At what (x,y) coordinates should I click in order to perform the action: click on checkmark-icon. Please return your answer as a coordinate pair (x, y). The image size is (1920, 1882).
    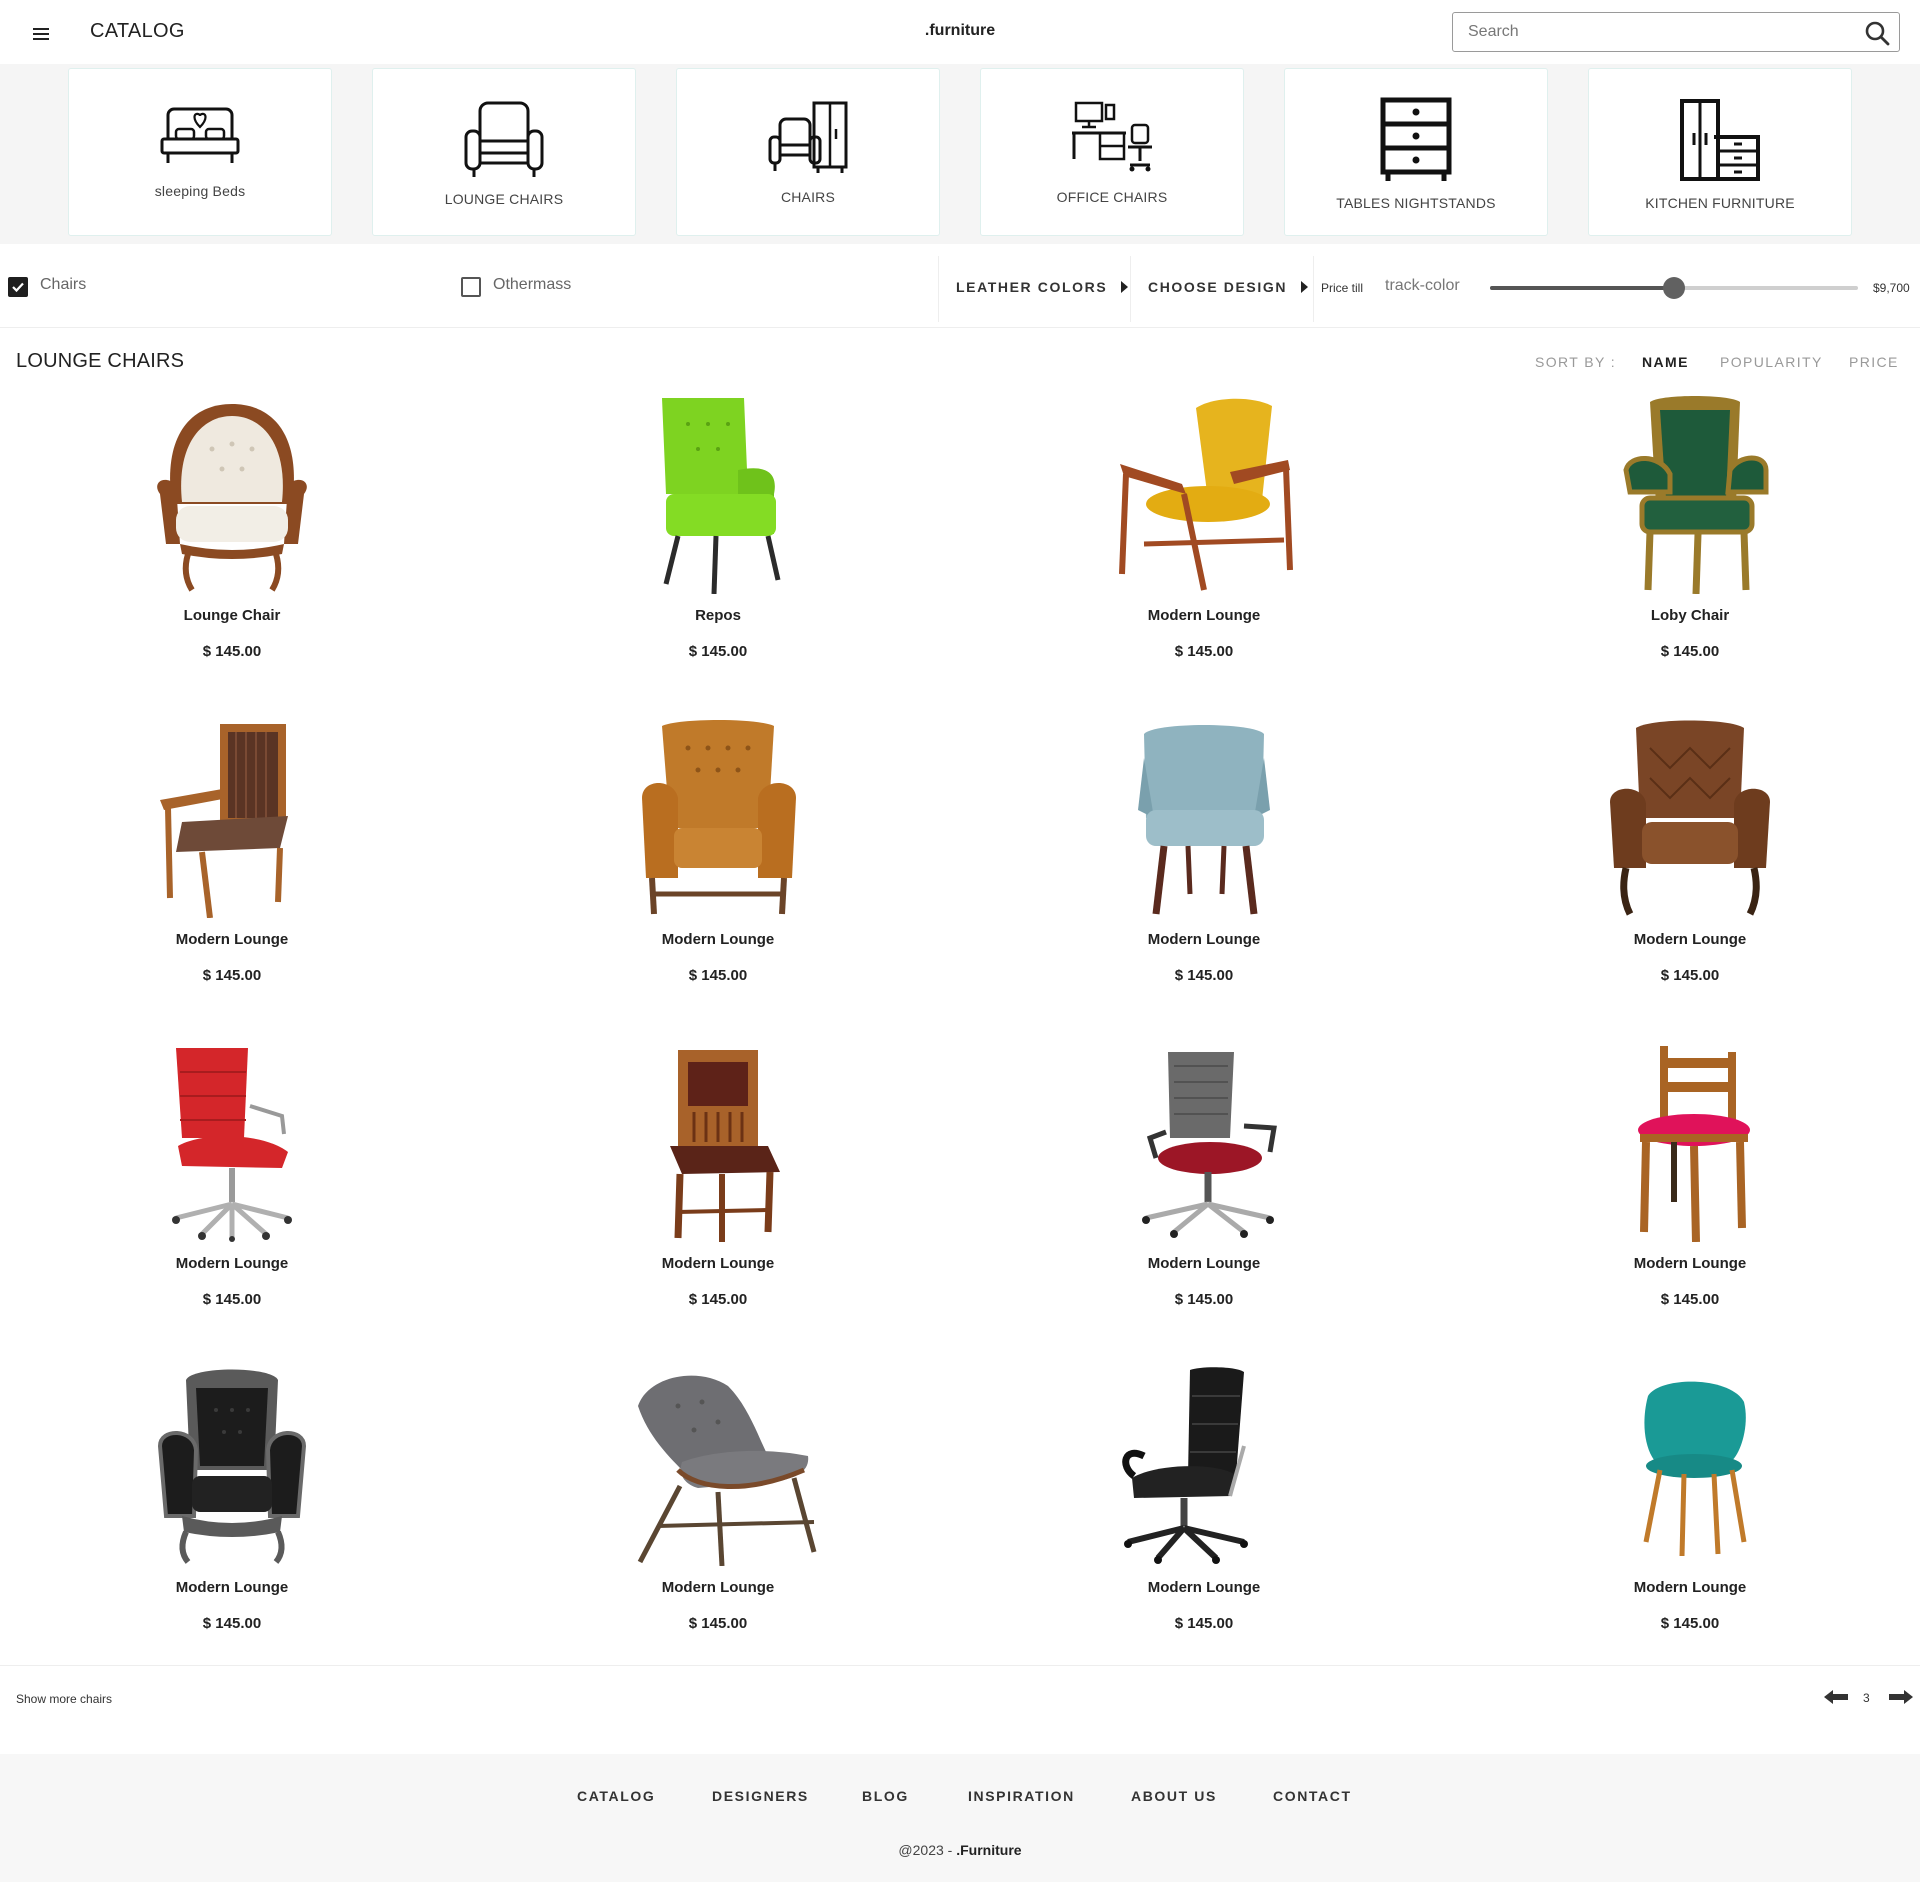
    Looking at the image, I should click on (18, 287).